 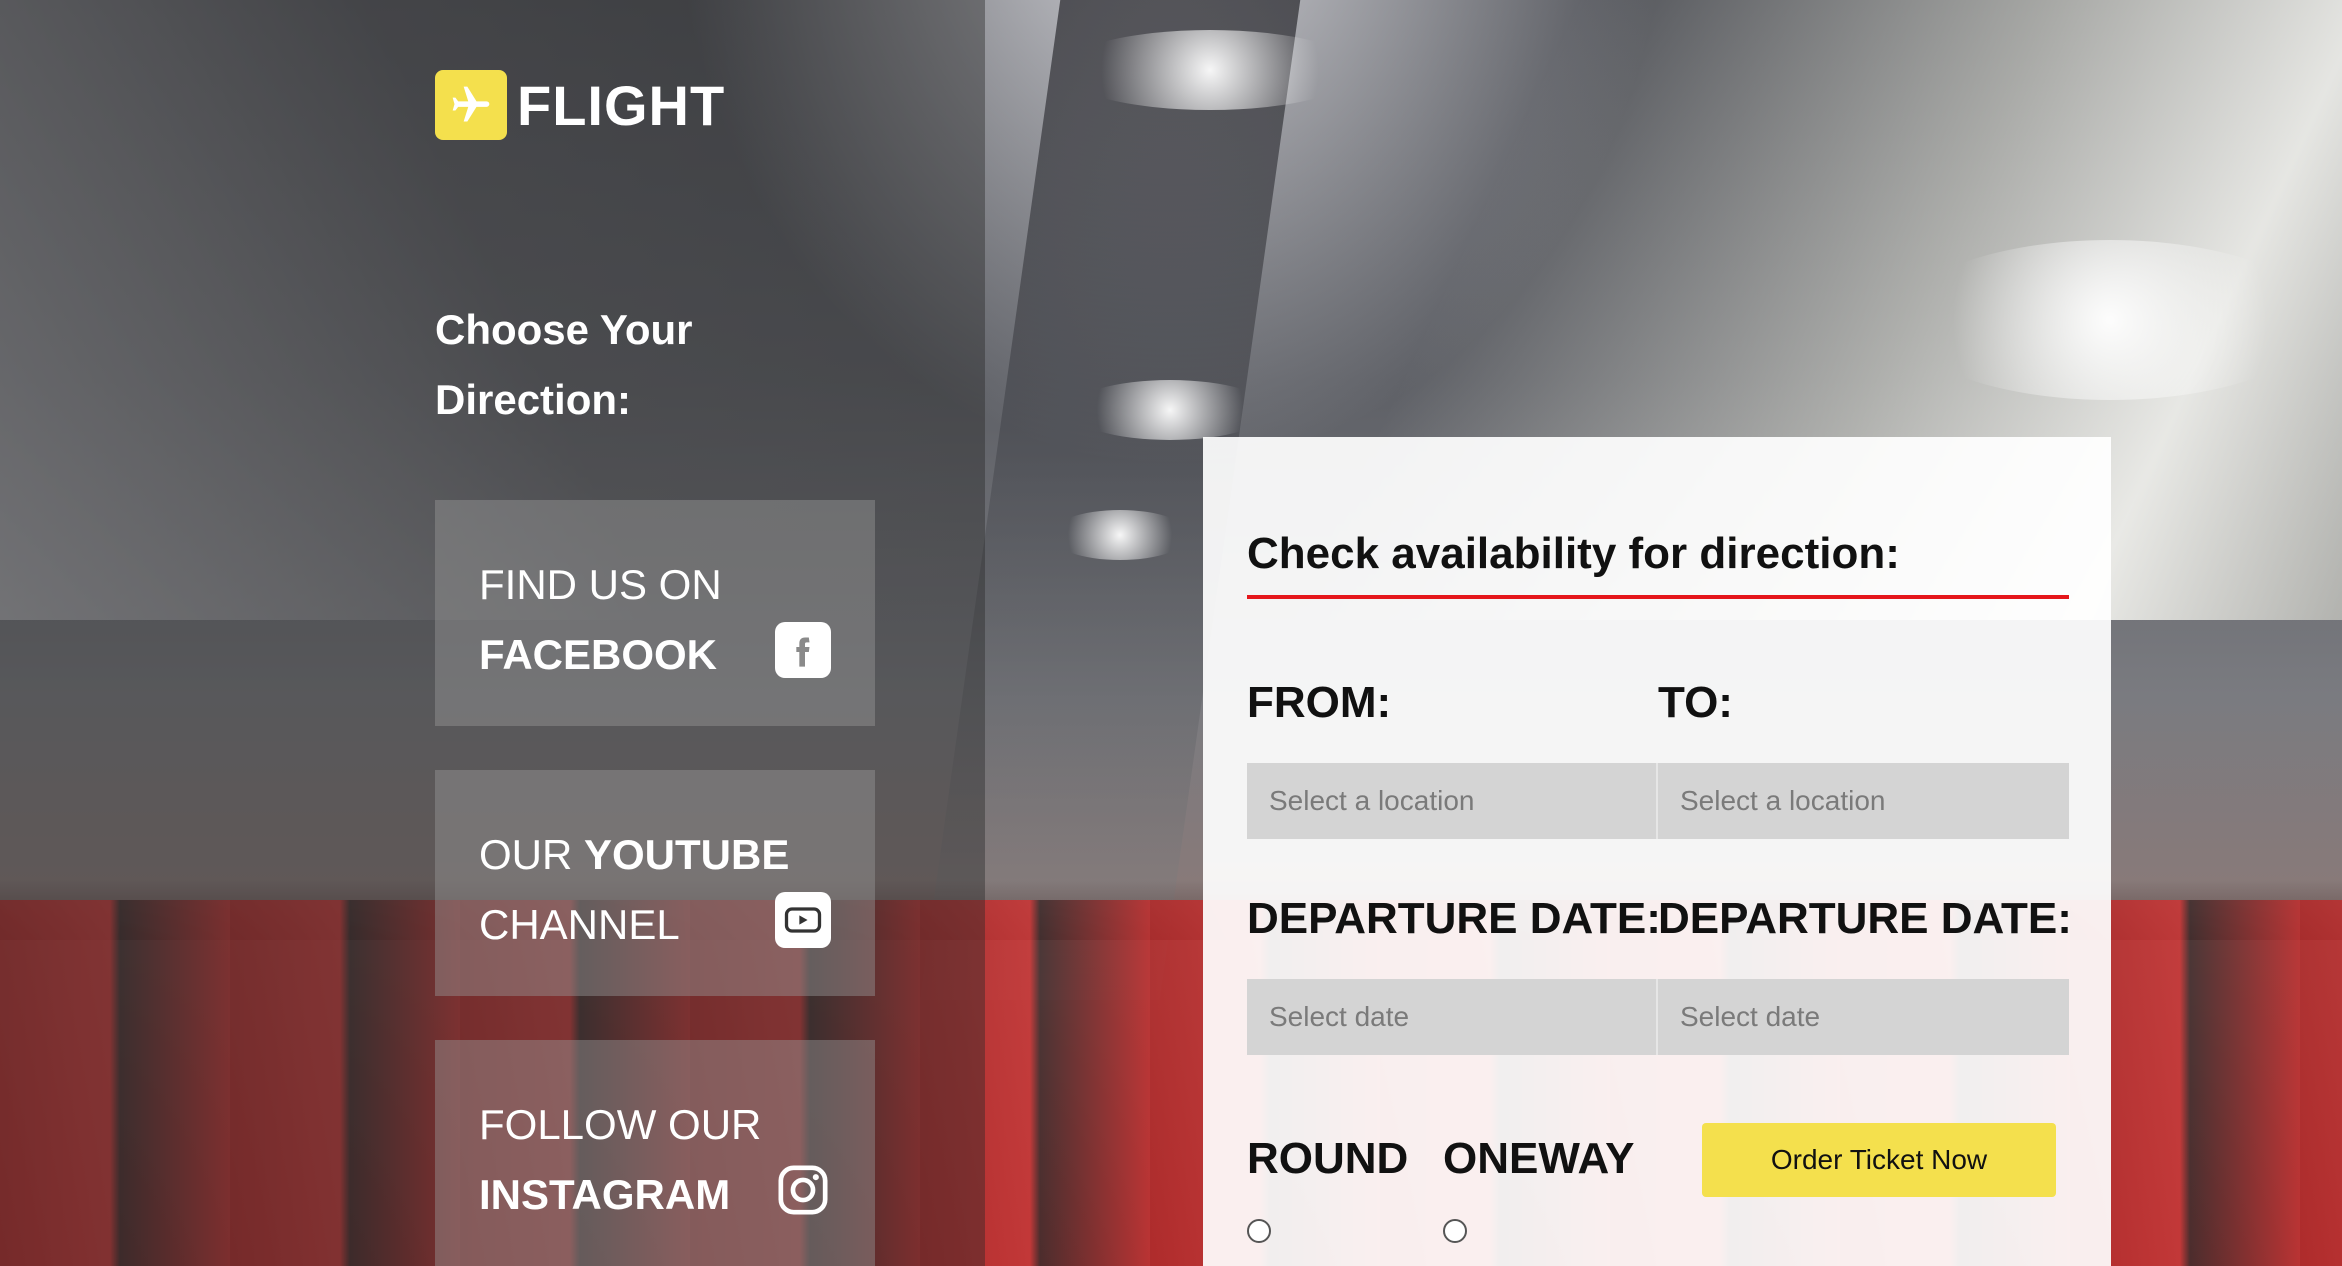 I want to click on airplane-icon, so click(x=471, y=105).